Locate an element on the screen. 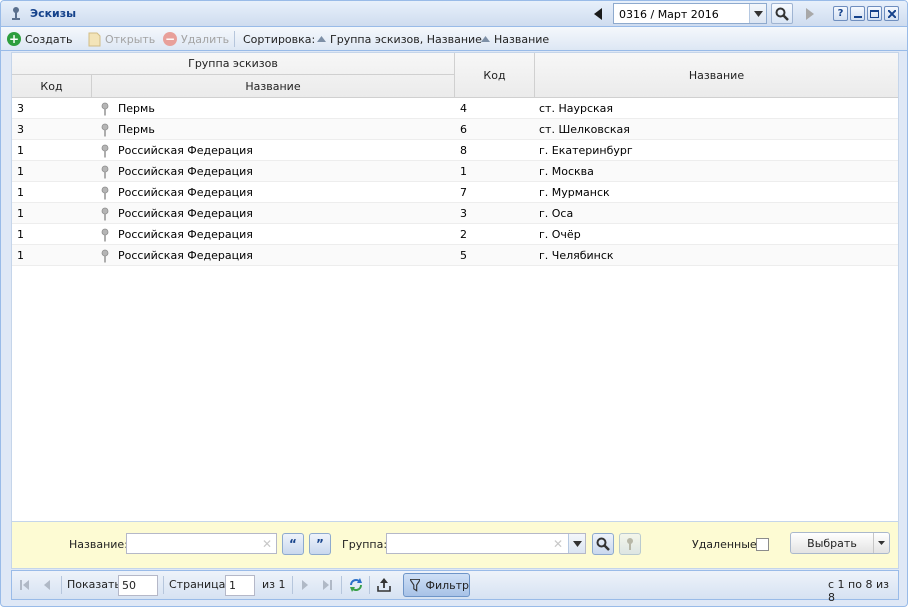 The width and height of the screenshot is (908, 607). delete-label: Удалить is located at coordinates (205, 39).